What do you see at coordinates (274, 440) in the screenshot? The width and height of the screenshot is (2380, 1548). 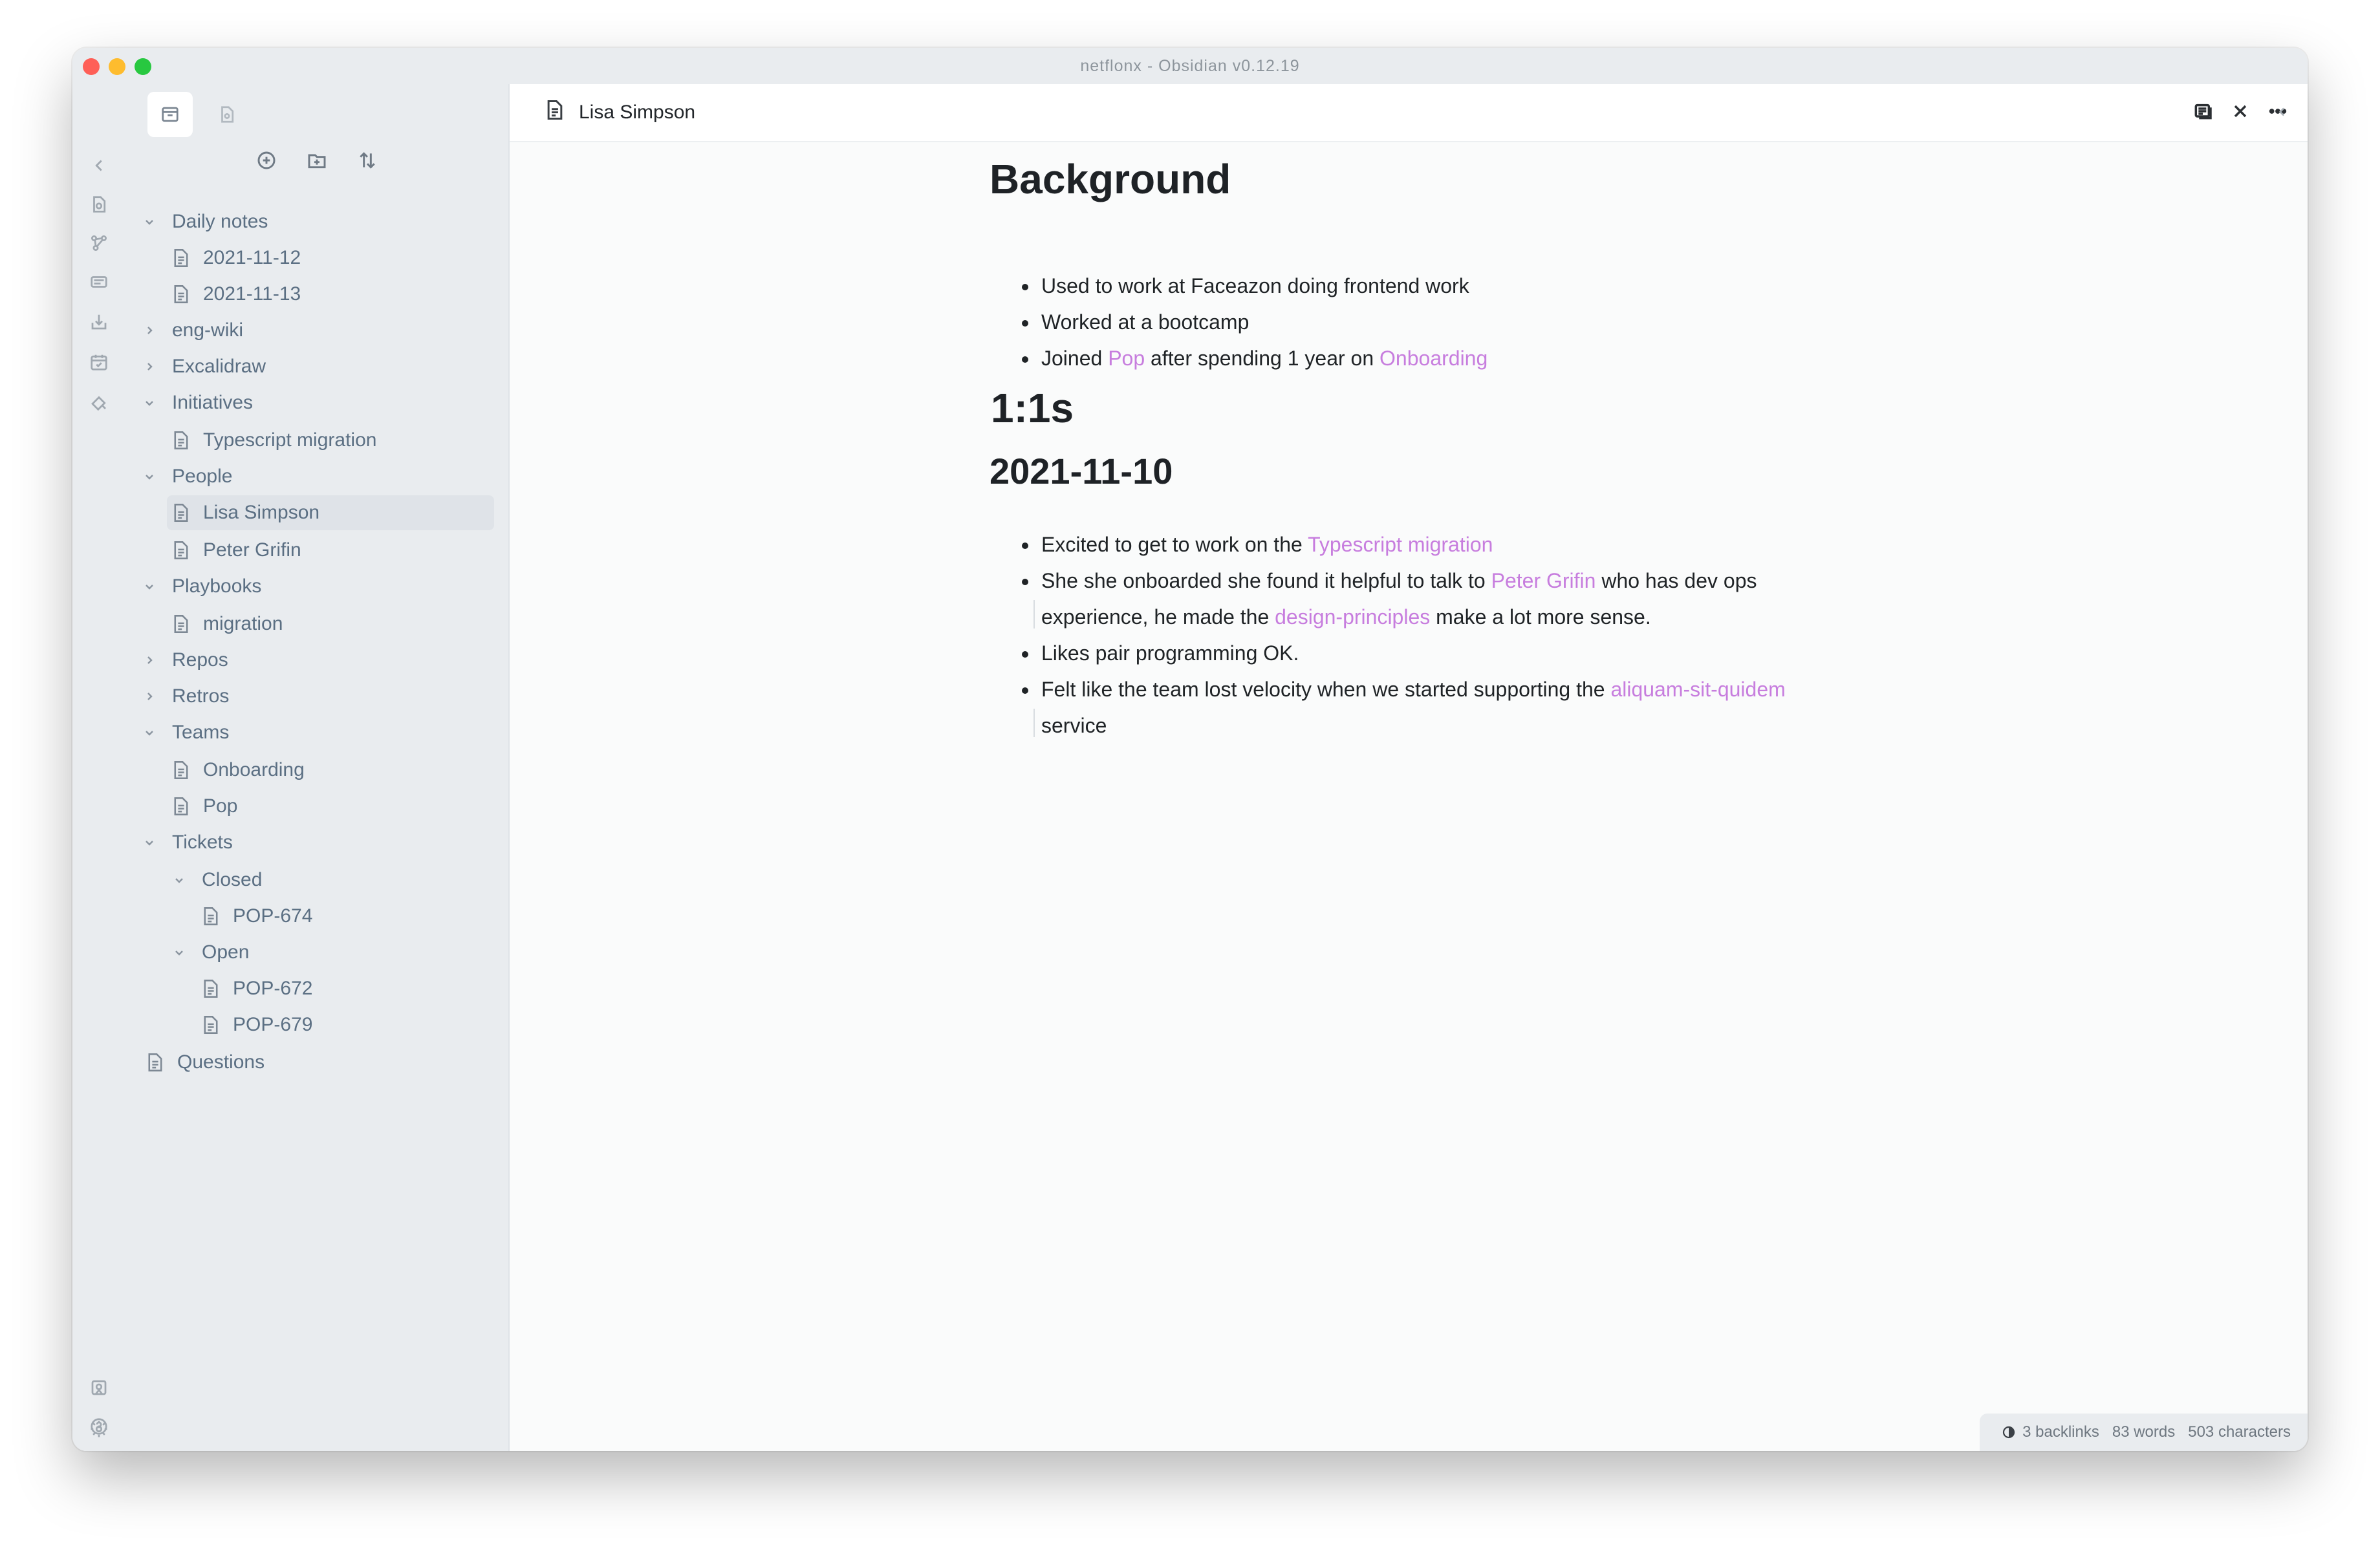 I see `tree-file-typescript-migration: Typescript migration` at bounding box center [274, 440].